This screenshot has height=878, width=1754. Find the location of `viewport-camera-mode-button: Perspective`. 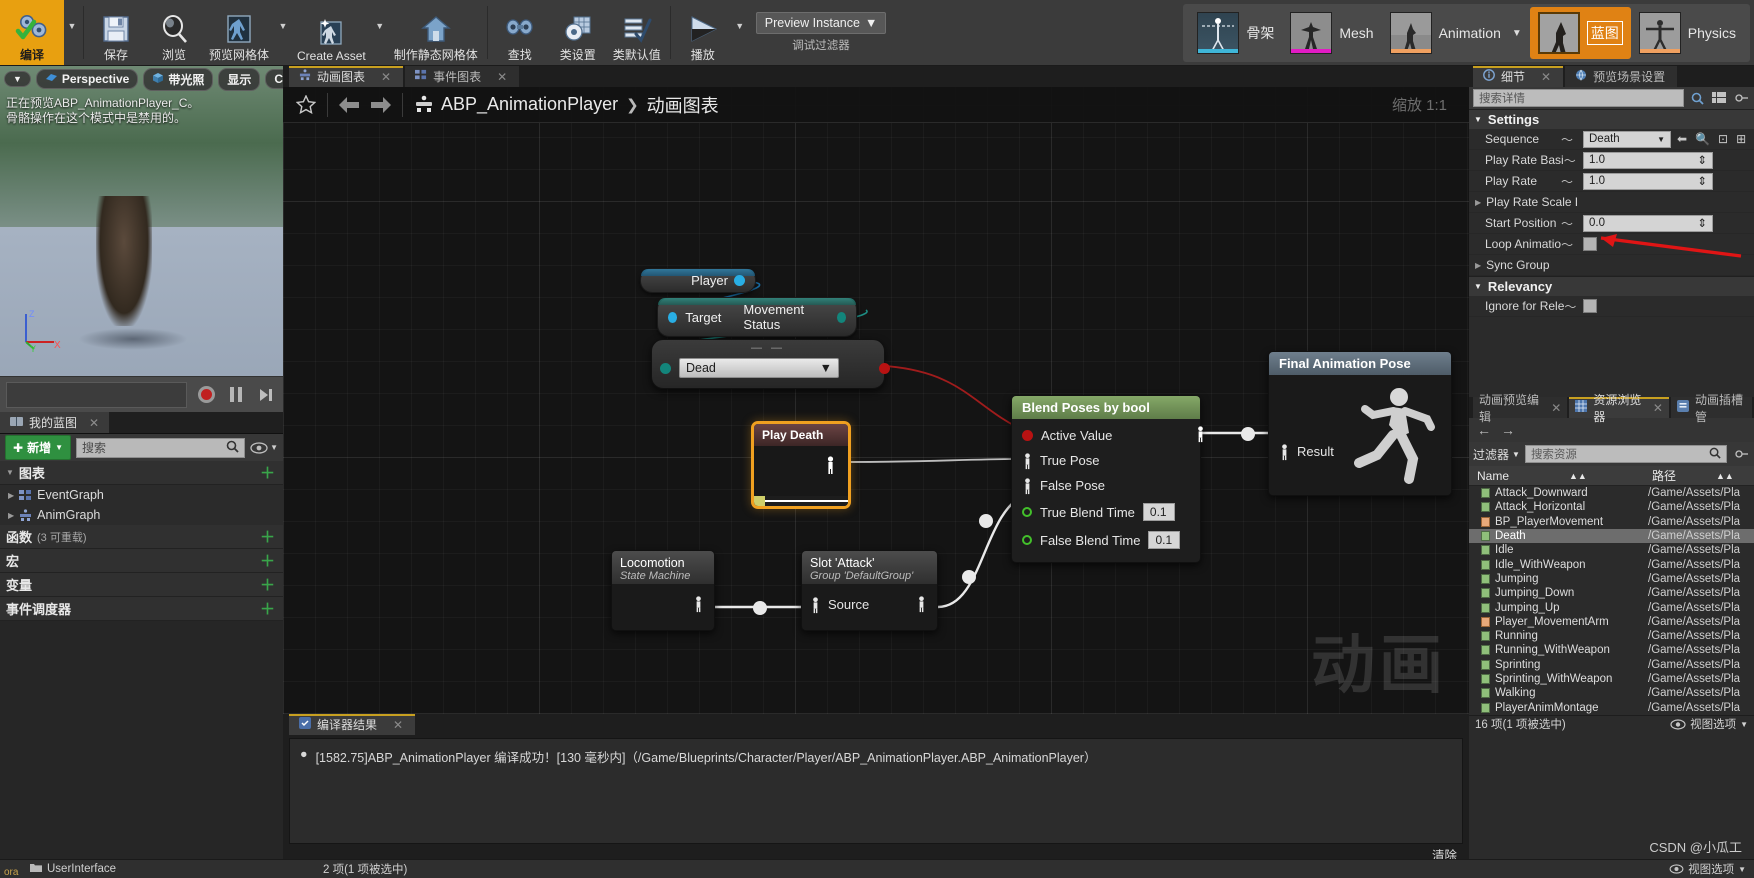

viewport-camera-mode-button: Perspective is located at coordinates (87, 79).